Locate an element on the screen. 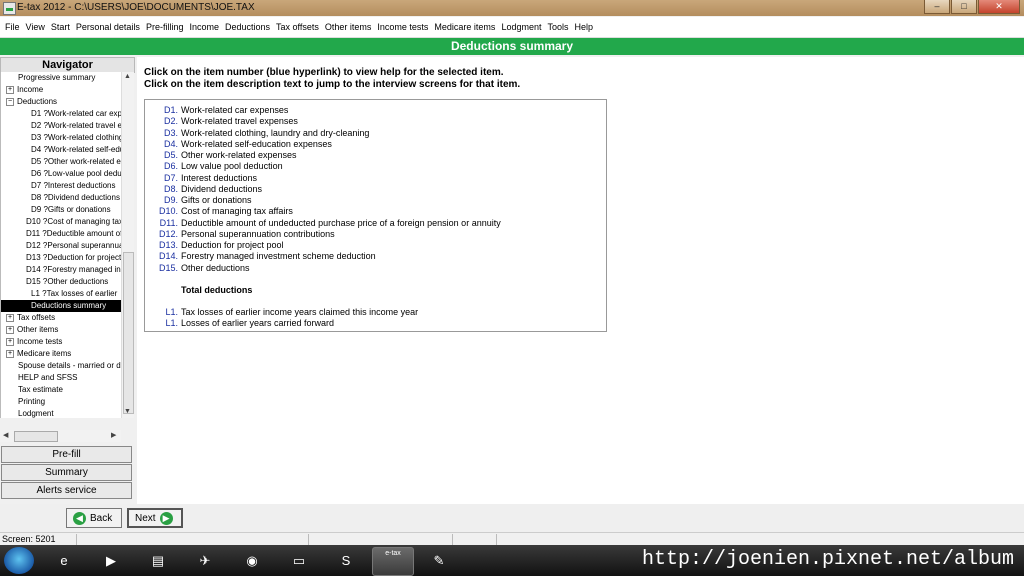  loss-item-description-link: Losses of earlier years carried forward is located at coordinates (257, 323).